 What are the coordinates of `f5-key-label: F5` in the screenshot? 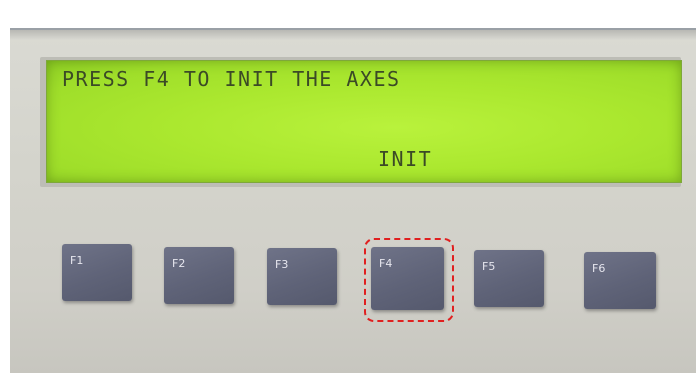 It's located at (489, 266).